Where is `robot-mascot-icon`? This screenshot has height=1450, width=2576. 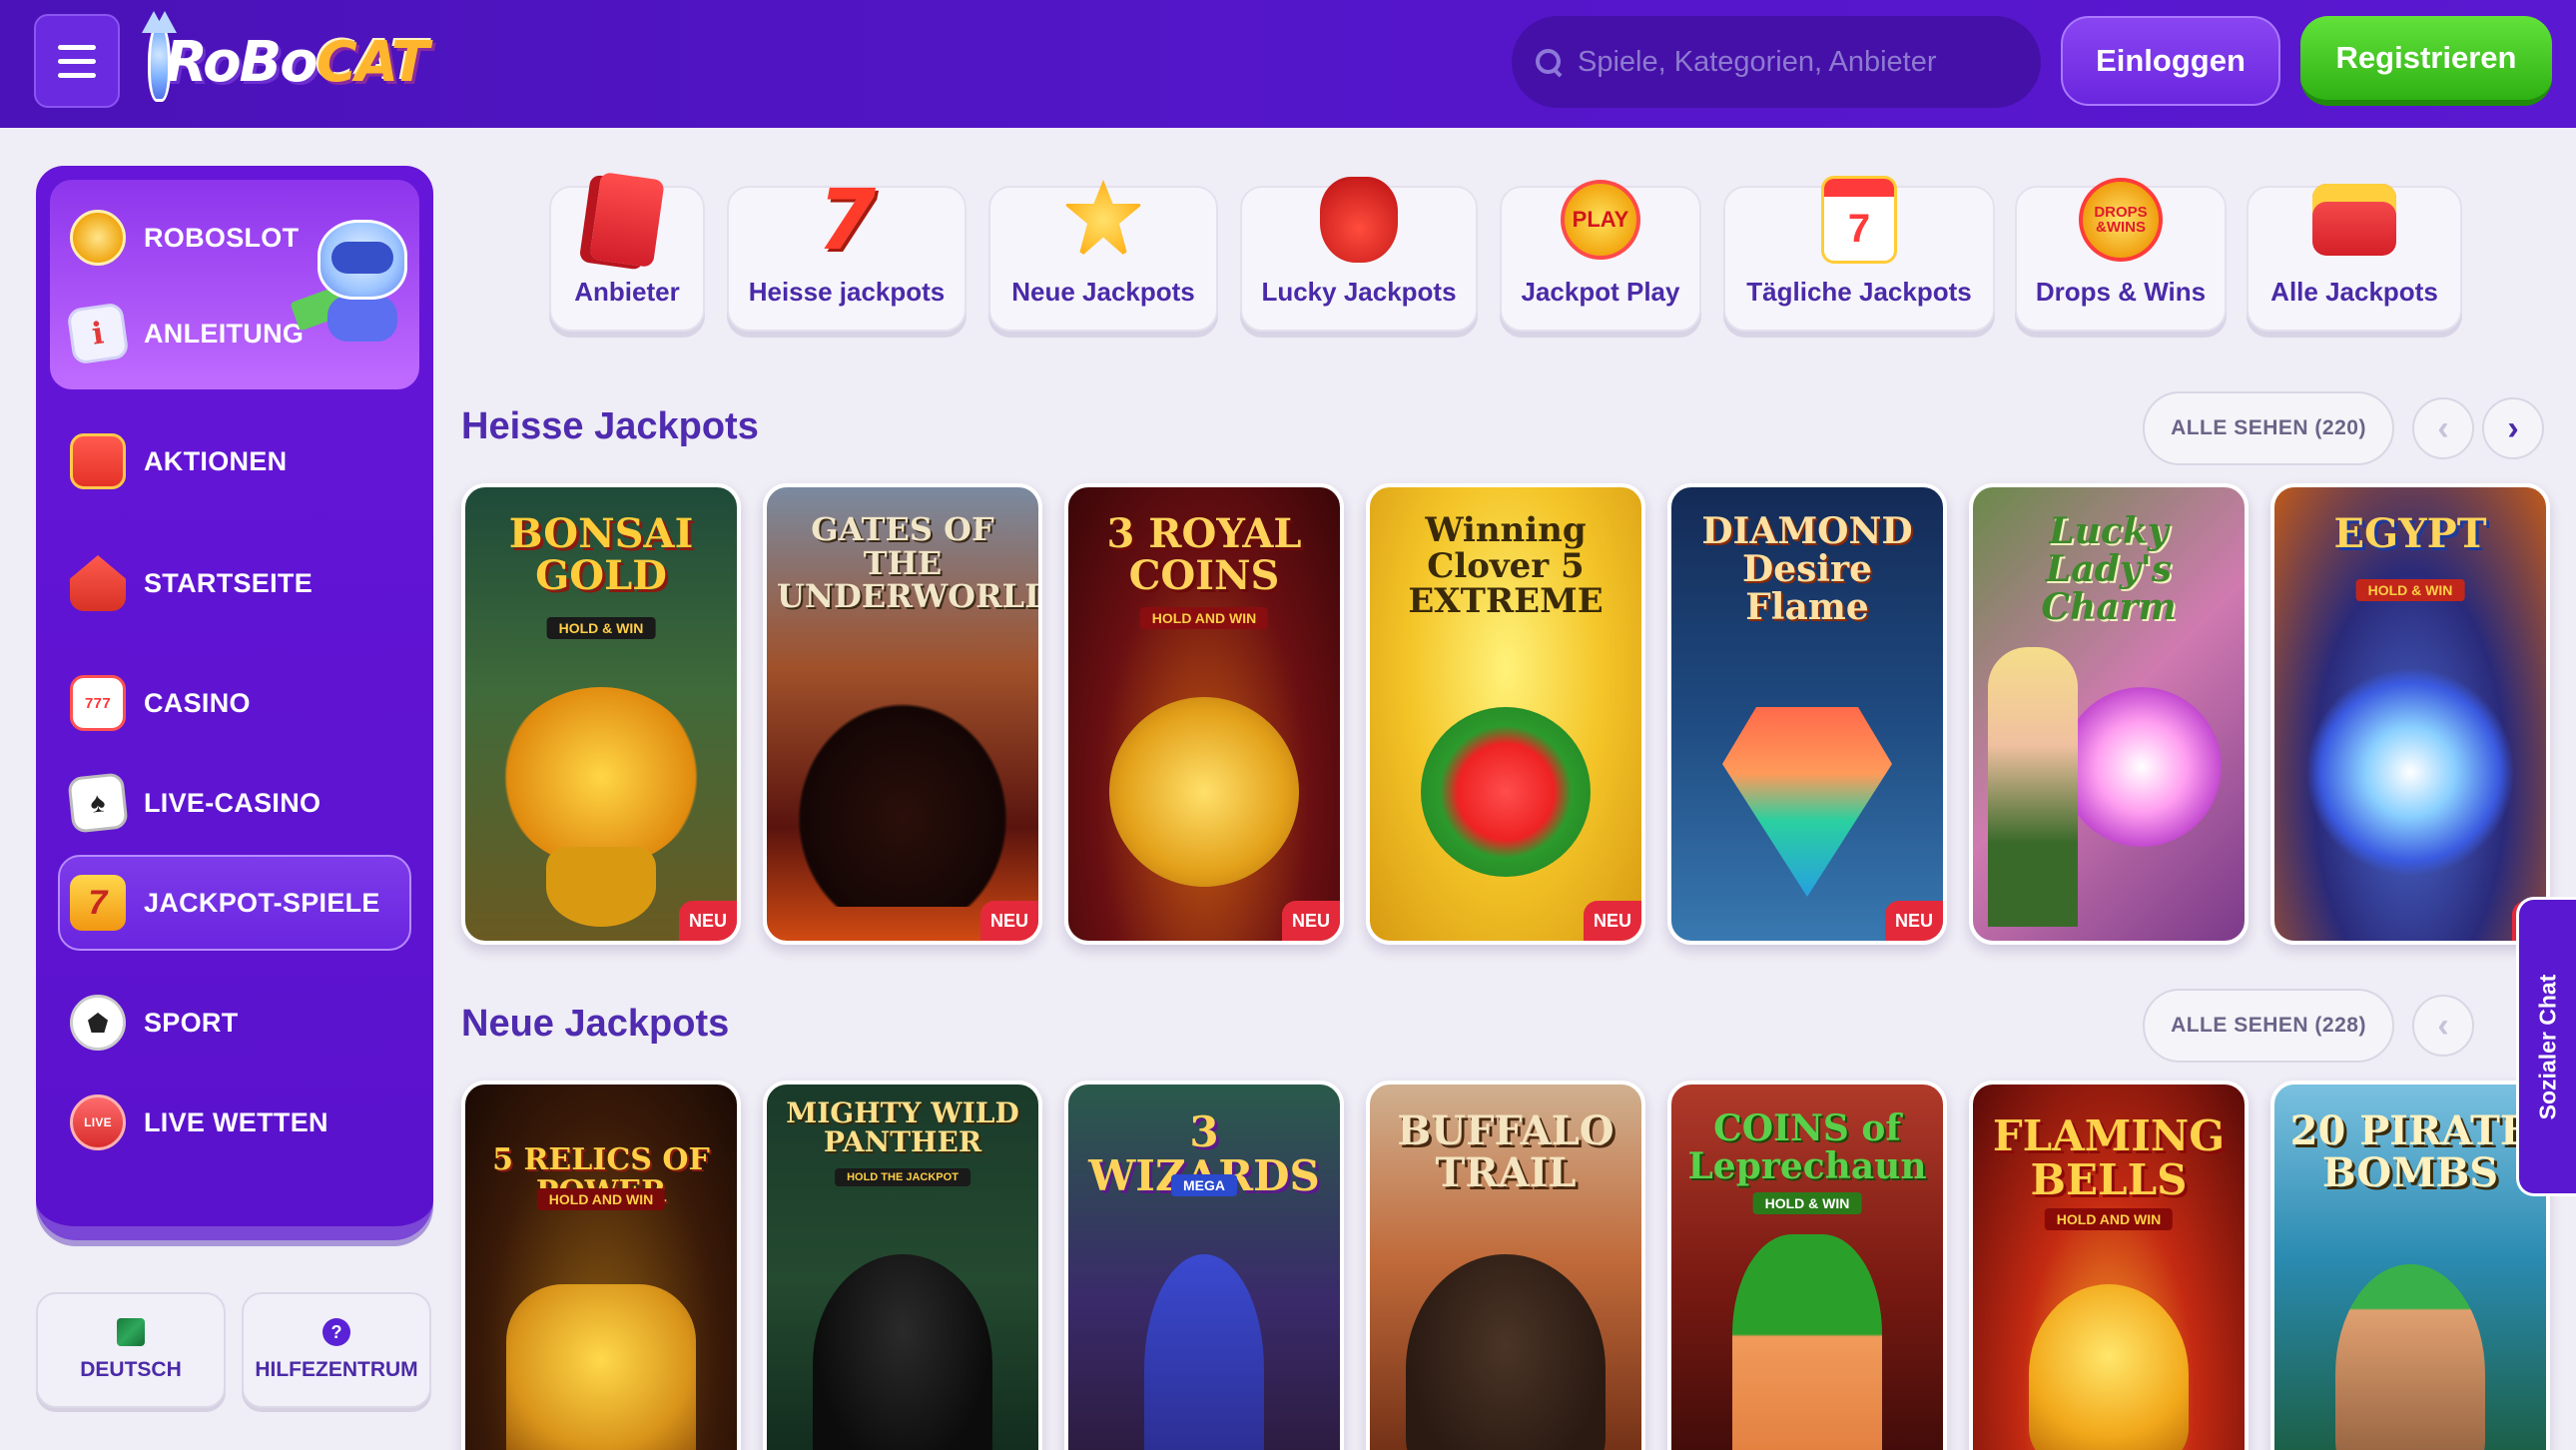
robot-mascot-icon is located at coordinates (353, 280).